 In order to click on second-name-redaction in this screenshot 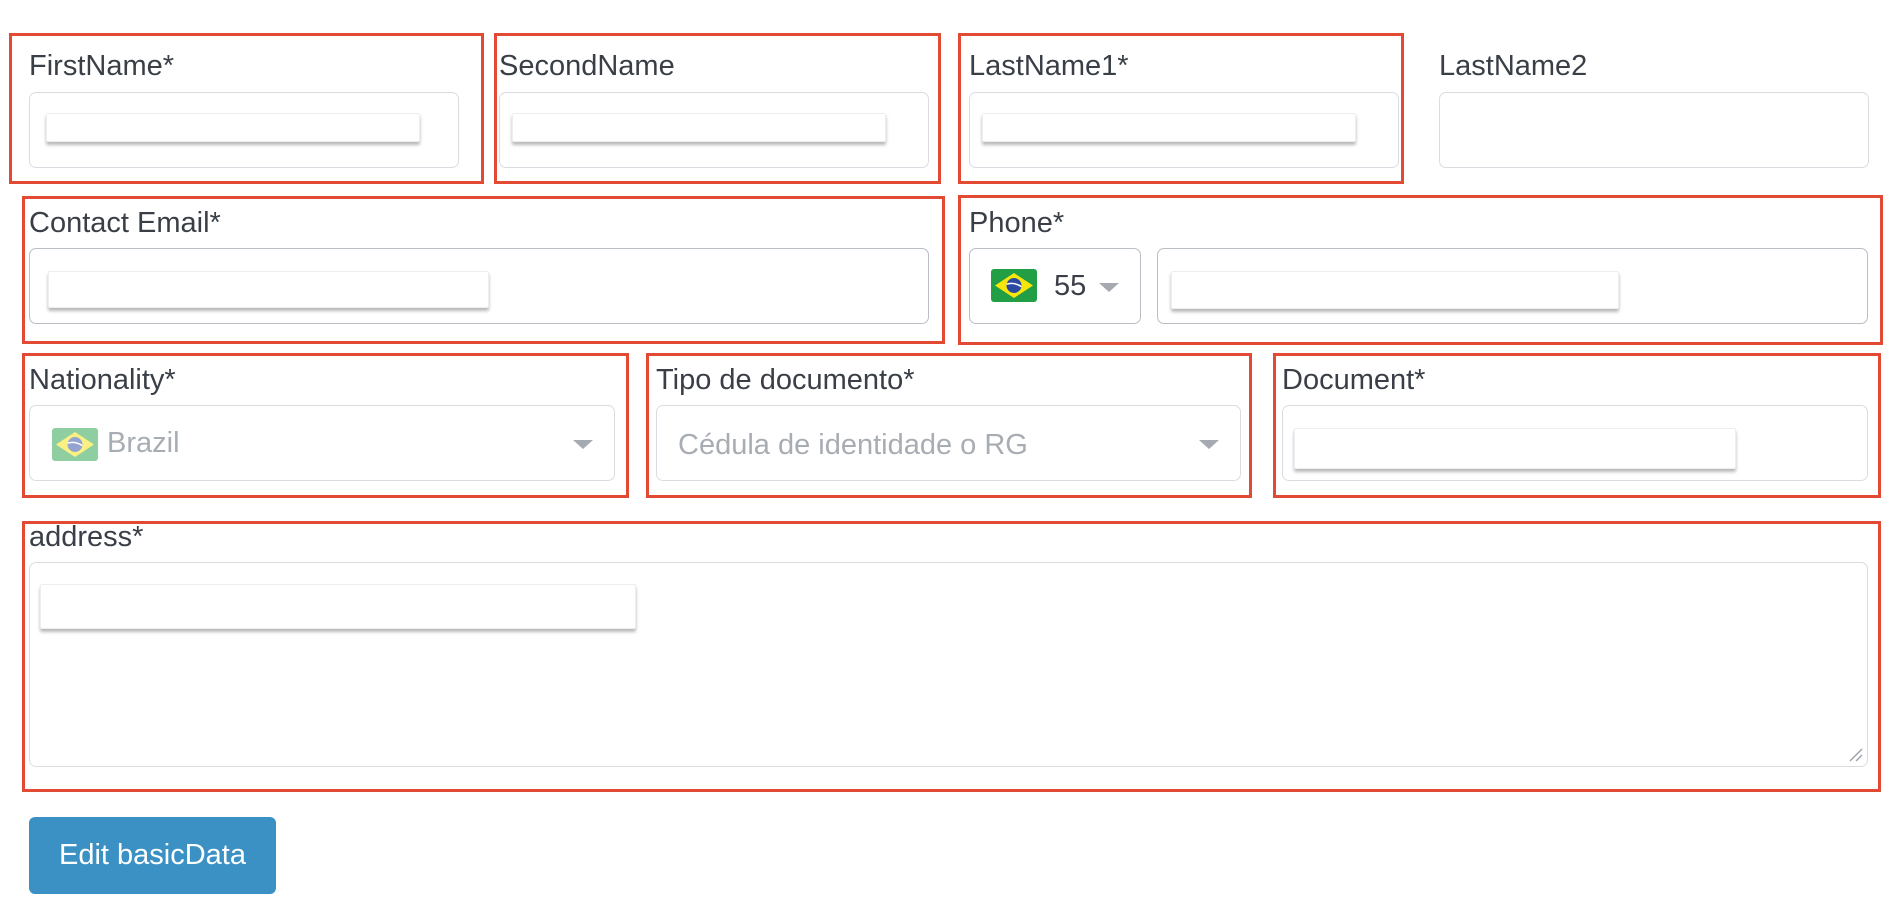, I will do `click(699, 127)`.